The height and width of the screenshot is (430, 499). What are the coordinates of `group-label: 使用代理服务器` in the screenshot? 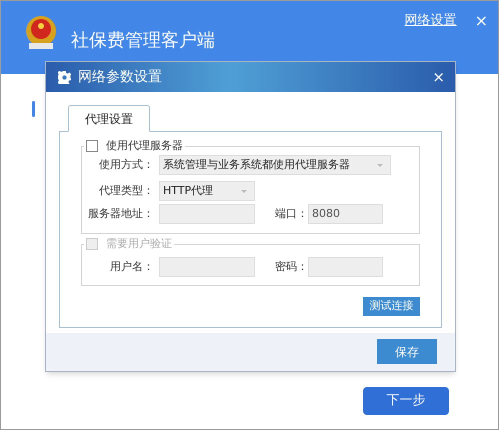 It's located at (144, 146).